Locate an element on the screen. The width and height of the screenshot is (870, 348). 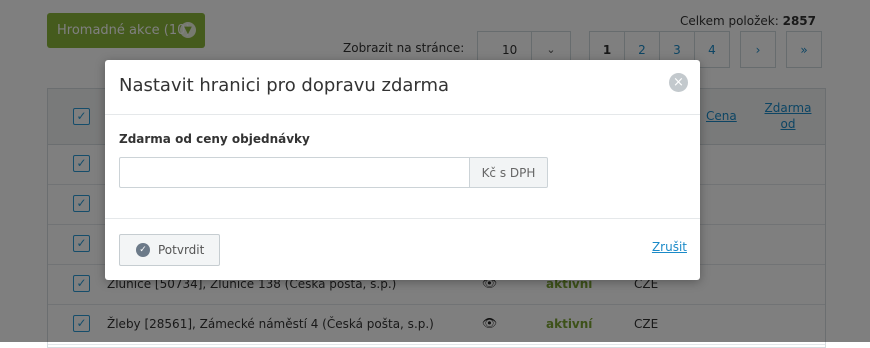
check-circle-icon: ✓ is located at coordinates (143, 250).